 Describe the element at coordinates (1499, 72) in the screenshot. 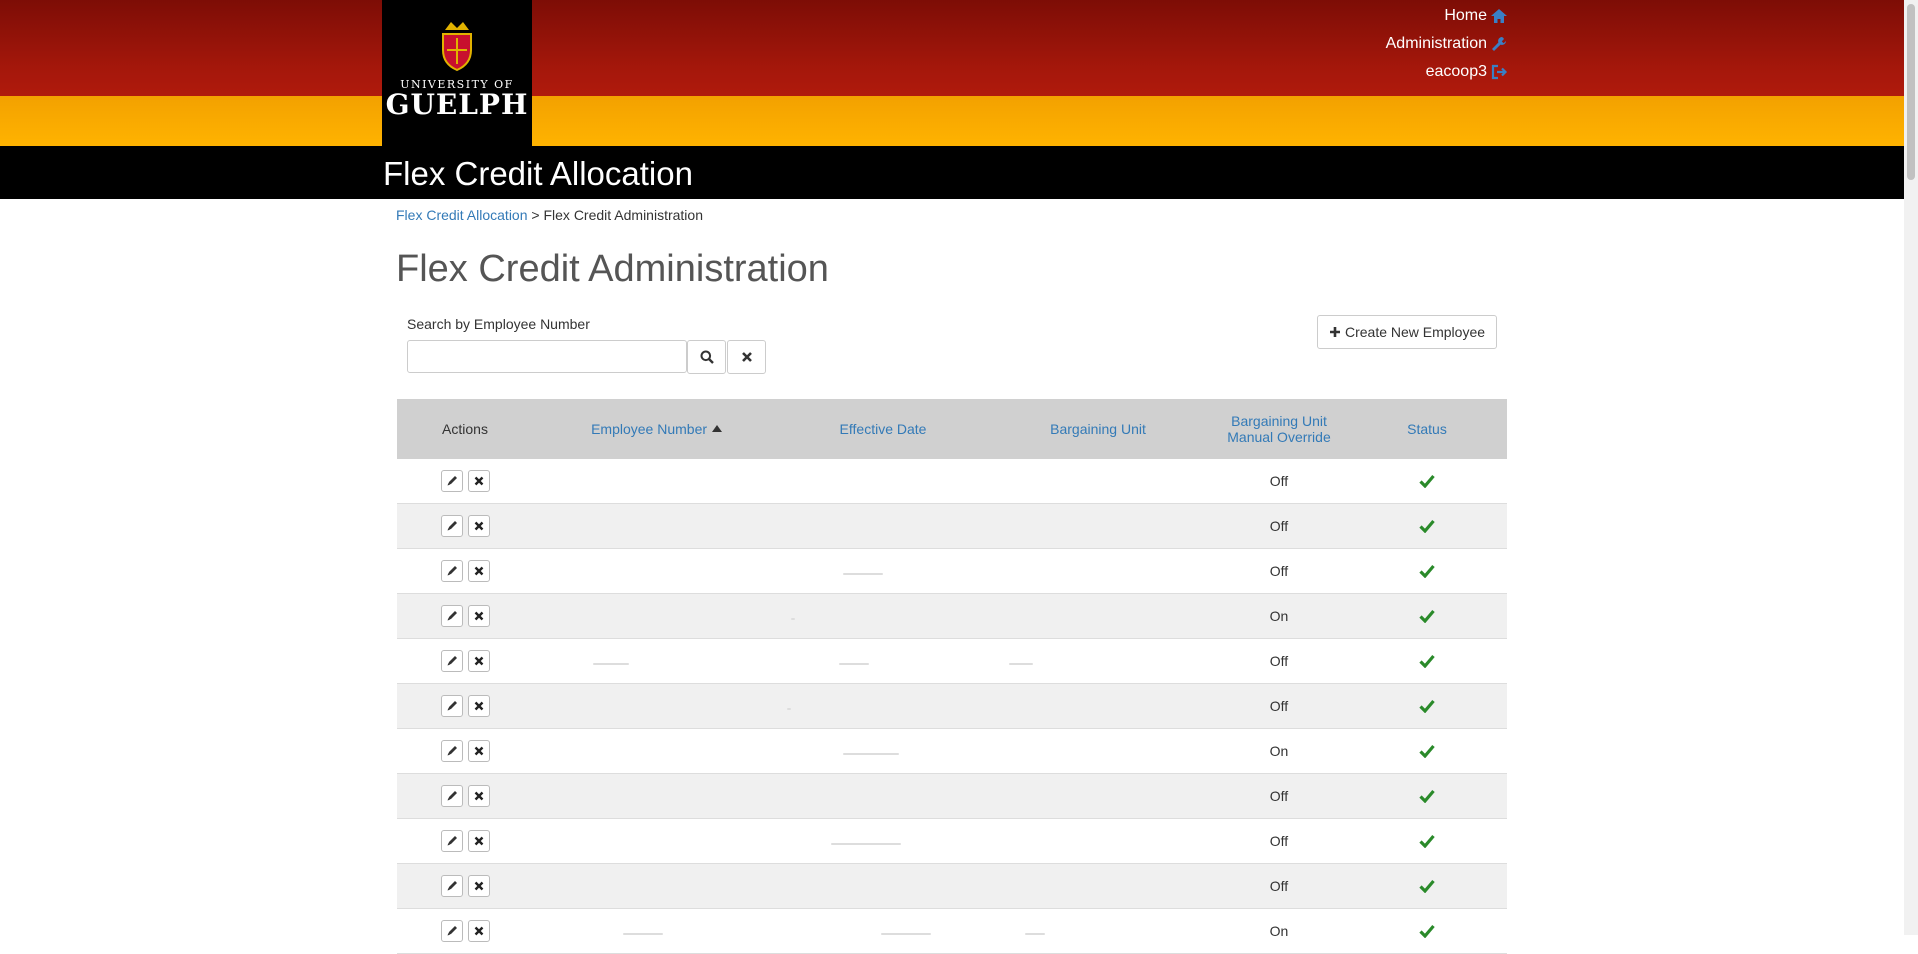

I see `sign-out-icon` at that location.